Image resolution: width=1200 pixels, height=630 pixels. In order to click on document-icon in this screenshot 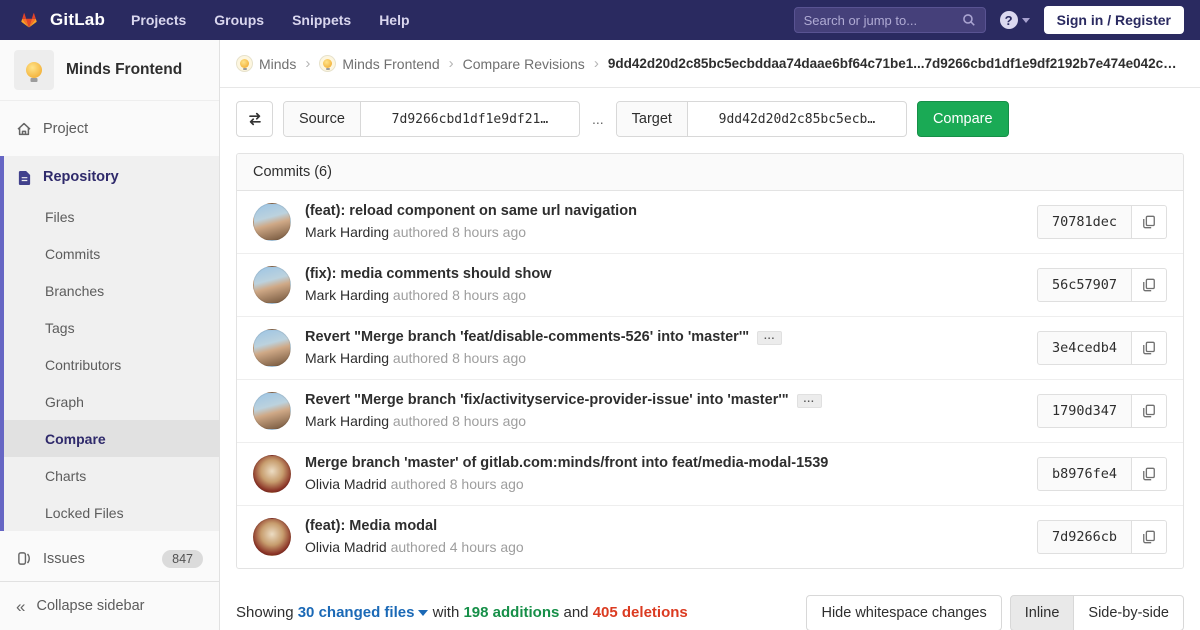, I will do `click(24, 177)`.